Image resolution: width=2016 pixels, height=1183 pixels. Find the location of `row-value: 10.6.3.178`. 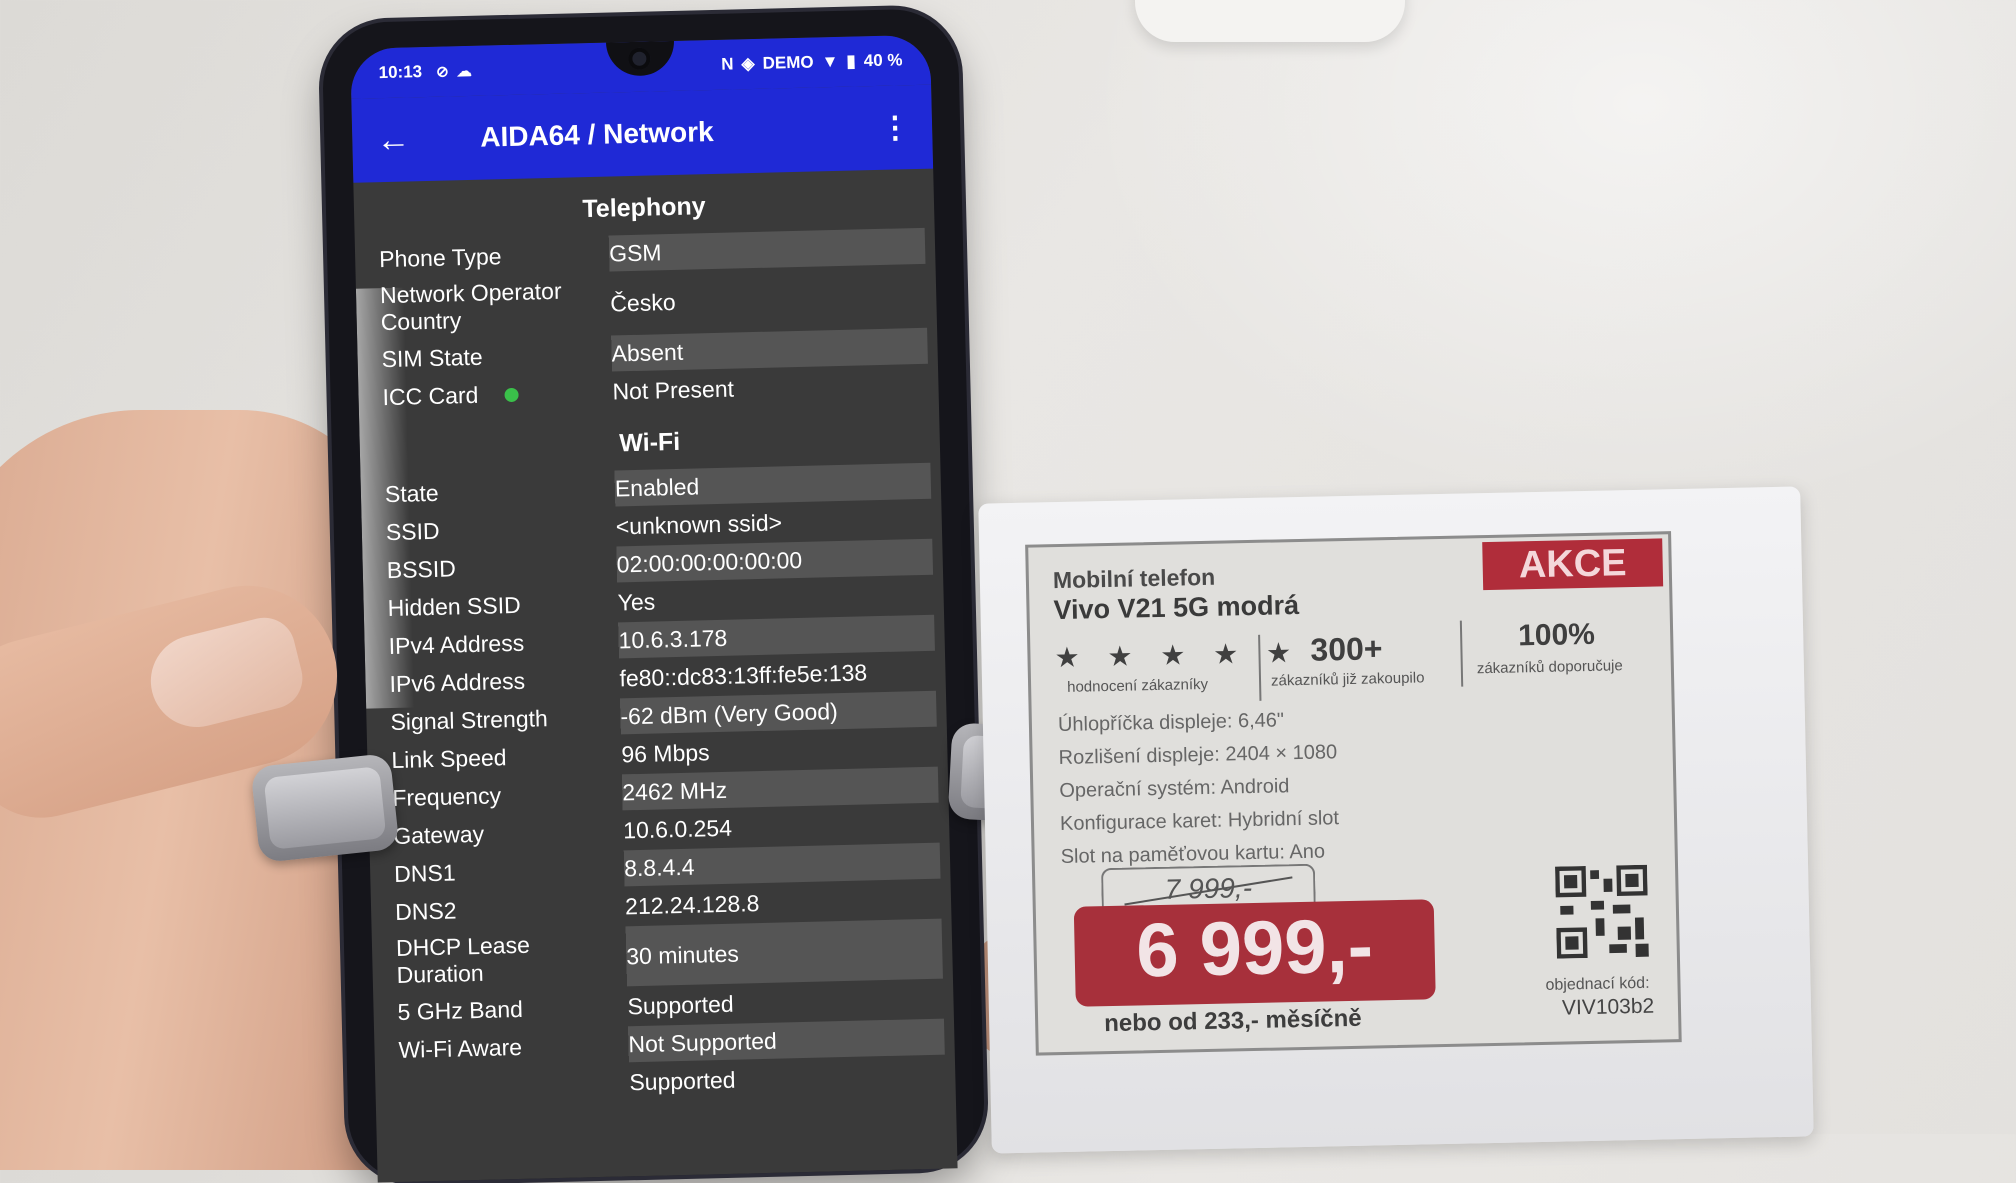

row-value: 10.6.3.178 is located at coordinates (673, 638).